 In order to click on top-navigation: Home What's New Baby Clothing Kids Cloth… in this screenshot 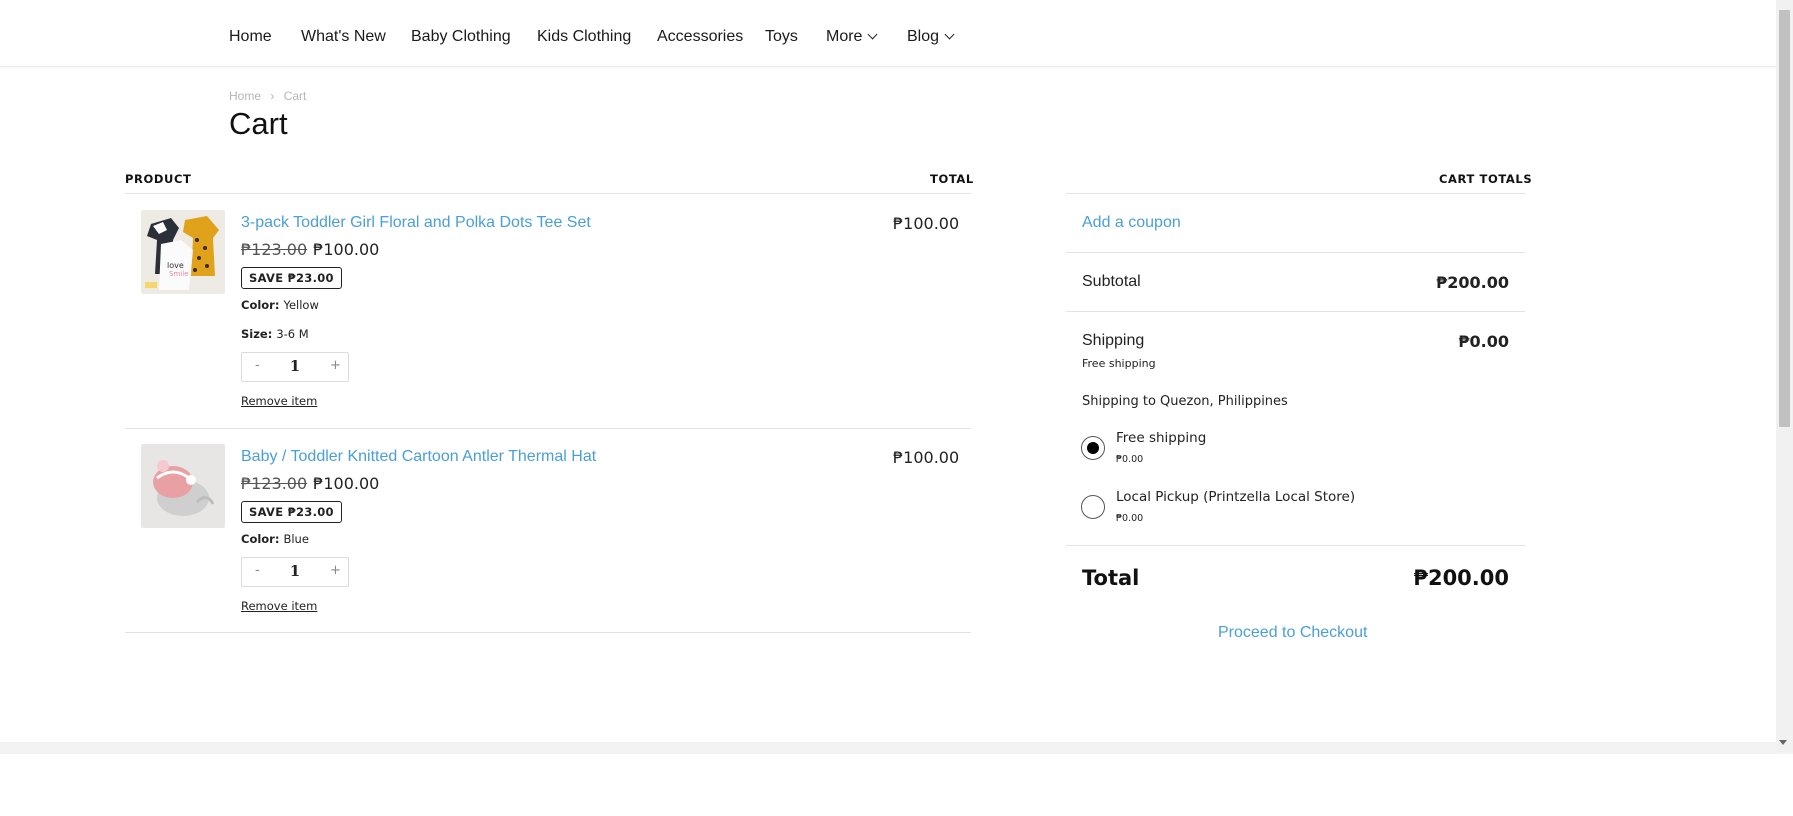, I will do `click(888, 33)`.